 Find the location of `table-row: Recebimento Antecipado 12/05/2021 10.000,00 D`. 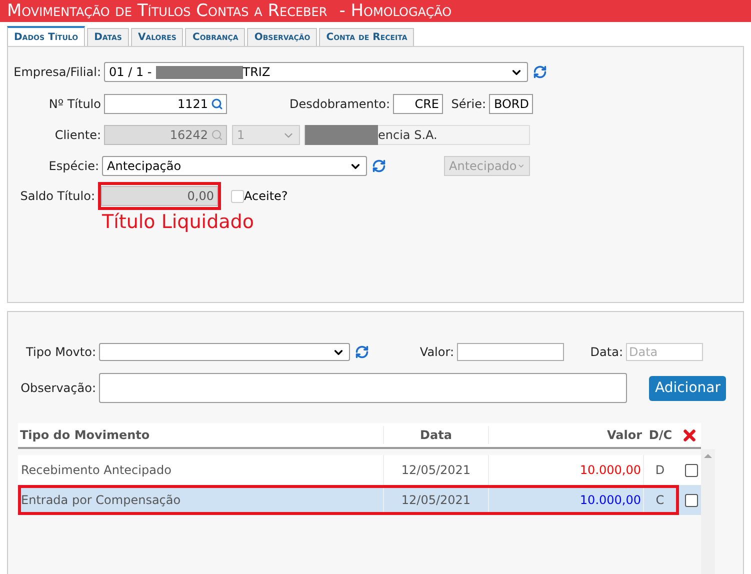

table-row: Recebimento Antecipado 12/05/2021 10.000,00 D is located at coordinates (359, 470).